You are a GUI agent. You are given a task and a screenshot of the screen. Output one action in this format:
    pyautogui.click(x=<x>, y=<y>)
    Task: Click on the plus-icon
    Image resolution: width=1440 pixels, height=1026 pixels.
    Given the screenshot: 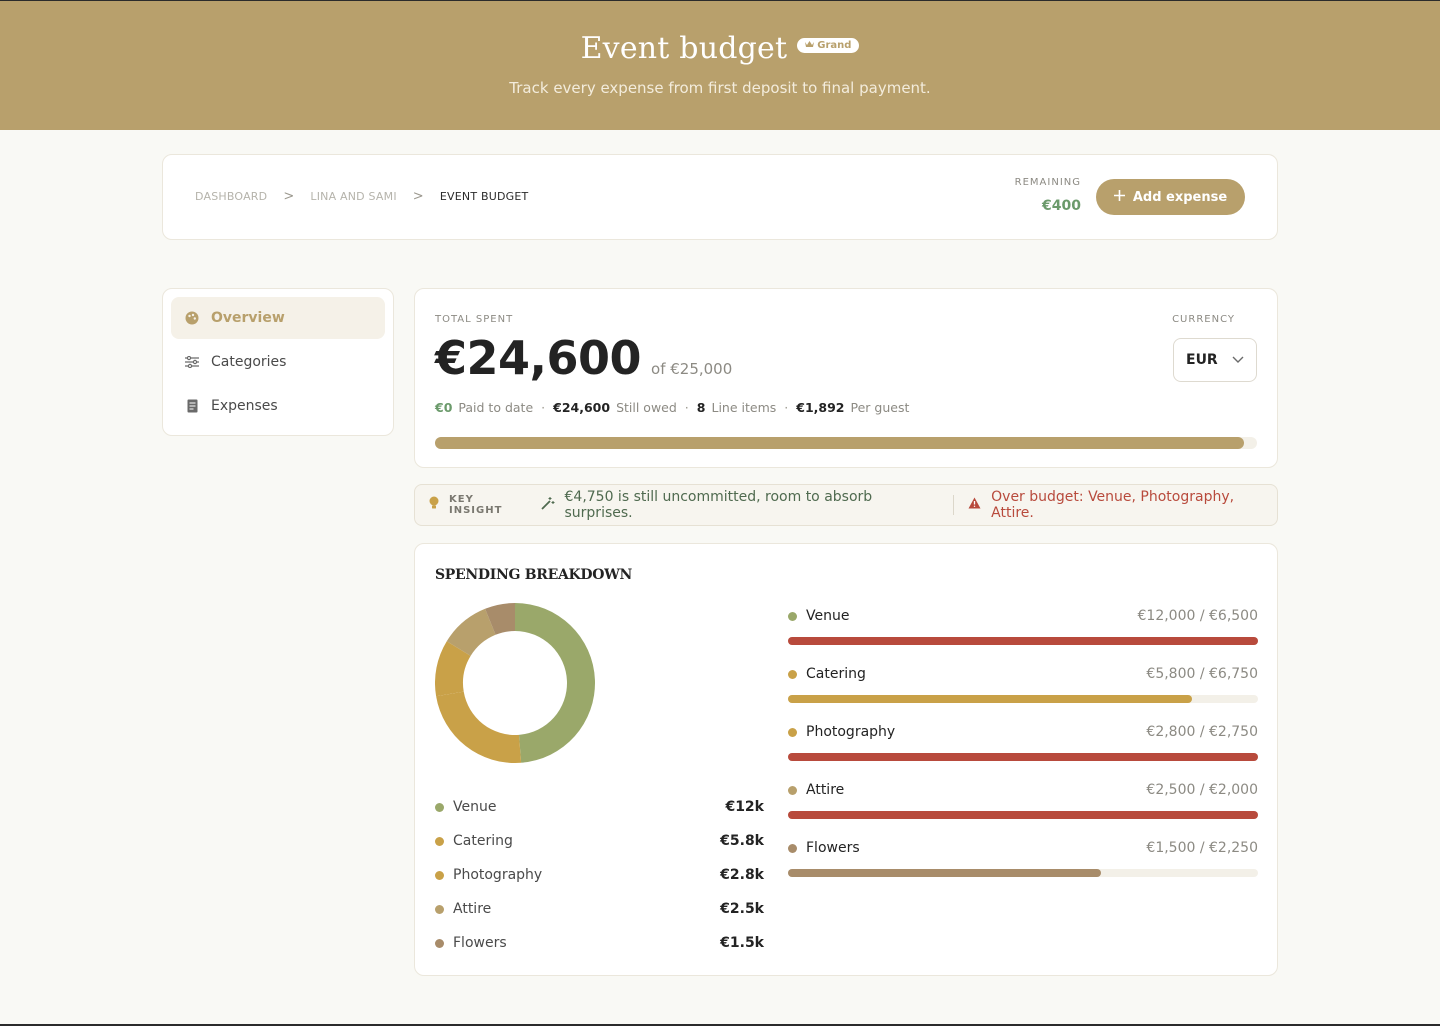 What is the action you would take?
    pyautogui.click(x=1119, y=197)
    